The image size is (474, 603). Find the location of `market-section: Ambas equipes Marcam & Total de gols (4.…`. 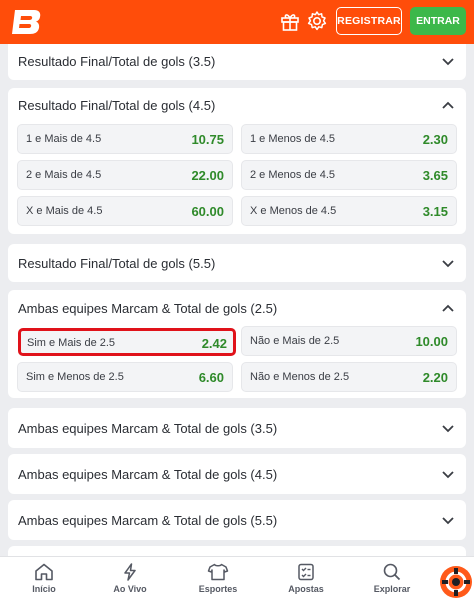

market-section: Ambas equipes Marcam & Total de gols (4.… is located at coordinates (237, 474).